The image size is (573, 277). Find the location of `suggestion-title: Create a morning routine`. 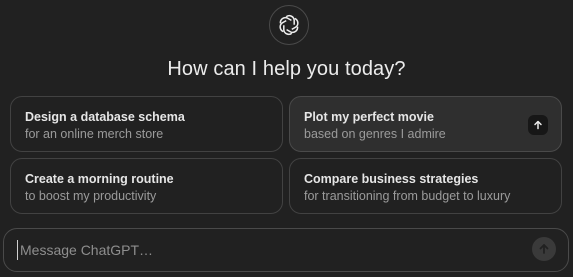

suggestion-title: Create a morning routine is located at coordinates (99, 179).